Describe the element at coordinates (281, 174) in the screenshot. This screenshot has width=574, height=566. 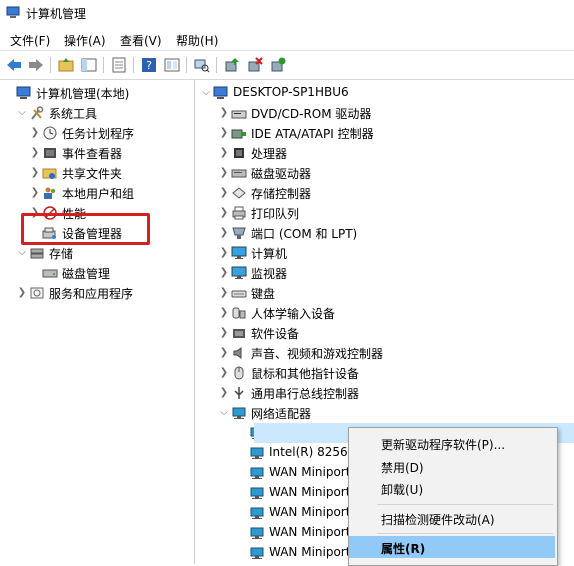
I see `tree-item-label: 磁盘驱动器` at that location.